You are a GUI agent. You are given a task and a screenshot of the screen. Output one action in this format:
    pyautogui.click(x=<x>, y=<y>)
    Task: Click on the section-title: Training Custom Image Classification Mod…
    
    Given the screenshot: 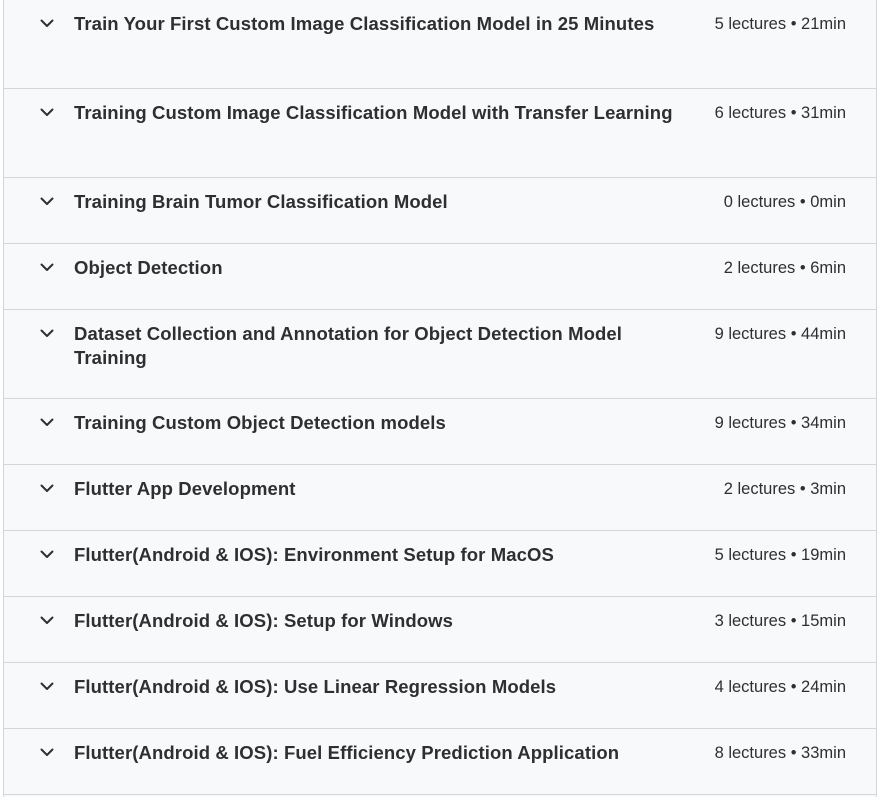 What is the action you would take?
    pyautogui.click(x=373, y=112)
    